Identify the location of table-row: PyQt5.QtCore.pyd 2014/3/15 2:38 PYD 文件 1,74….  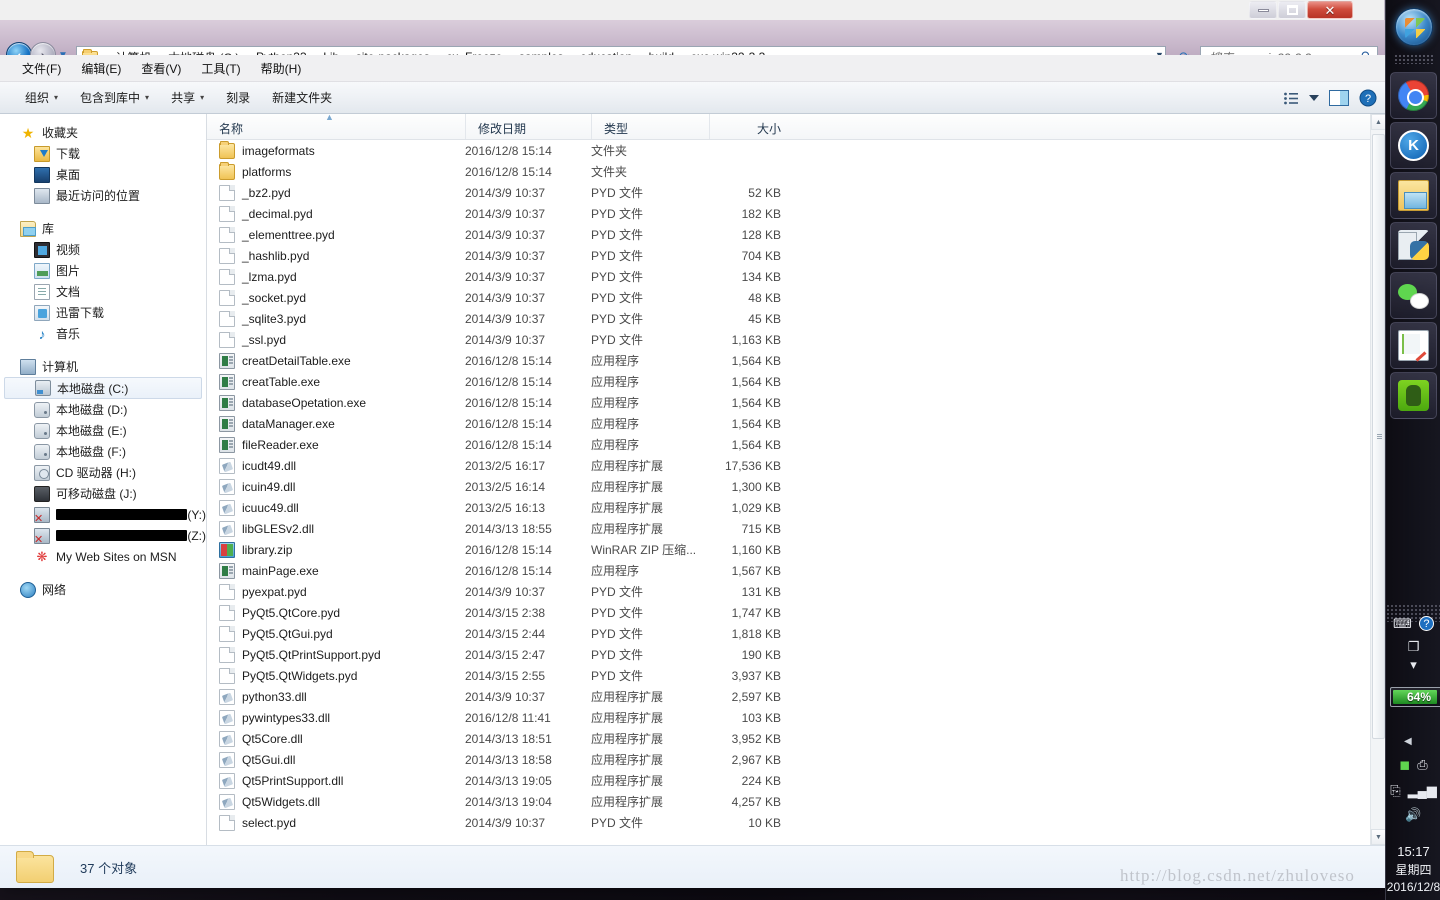
(788, 612).